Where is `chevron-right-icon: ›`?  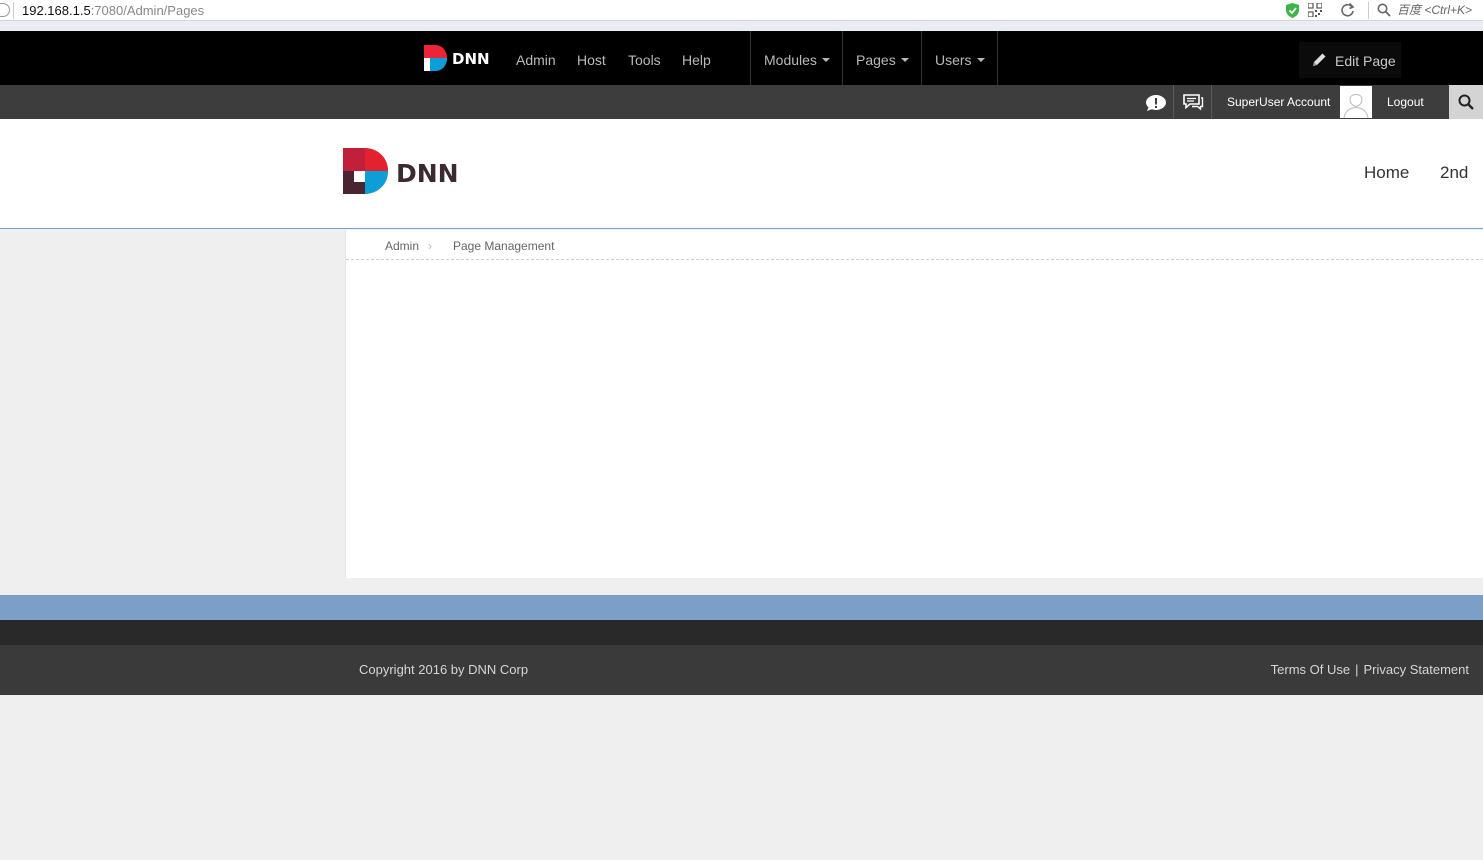 chevron-right-icon: › is located at coordinates (430, 246).